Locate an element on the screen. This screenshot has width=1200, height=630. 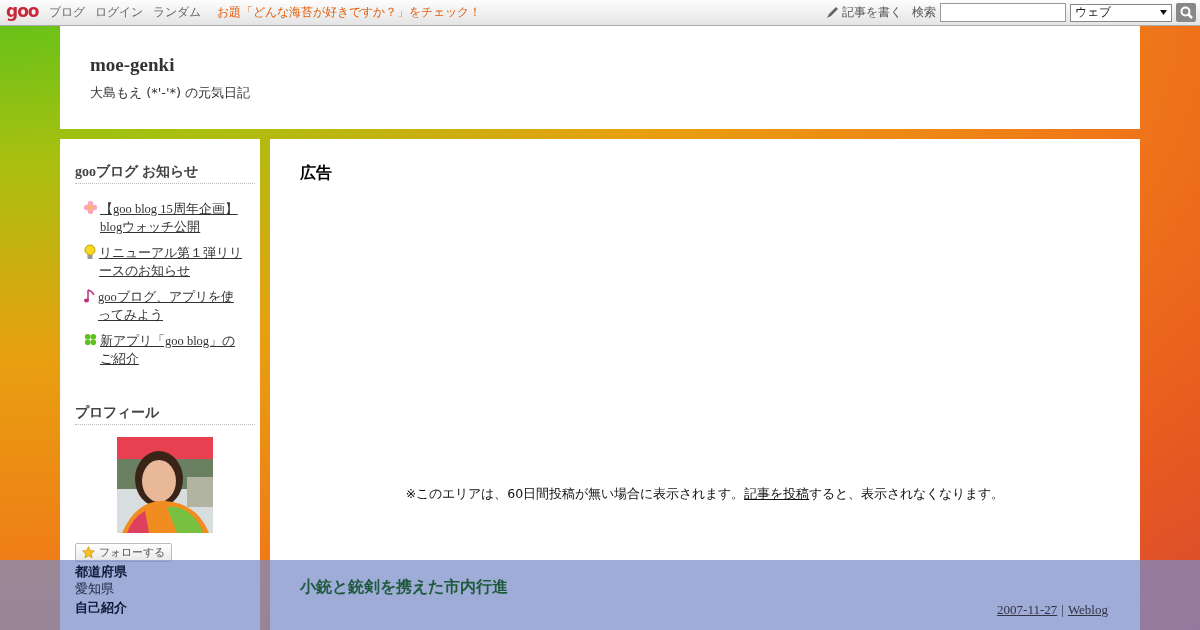
field-label: 自己紹介 is located at coordinates (101, 608).